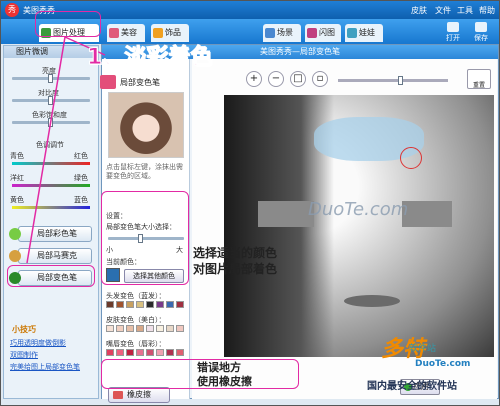 This screenshot has width=500, height=406. What do you see at coordinates (51, 276) in the screenshot?
I see `annotation-box-recolor-button` at bounding box center [51, 276].